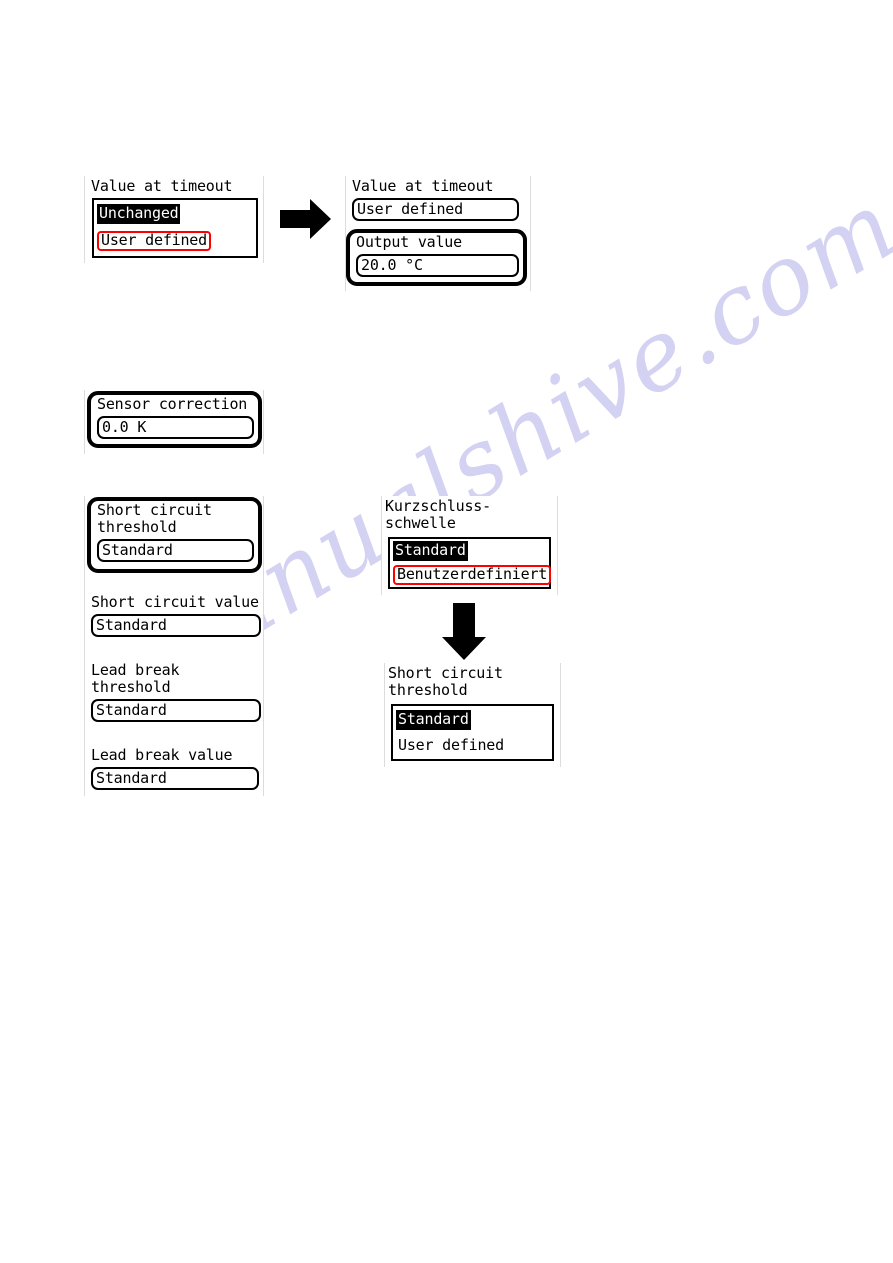 The image size is (893, 1263). What do you see at coordinates (410, 209) in the screenshot?
I see `field-value: User defined` at bounding box center [410, 209].